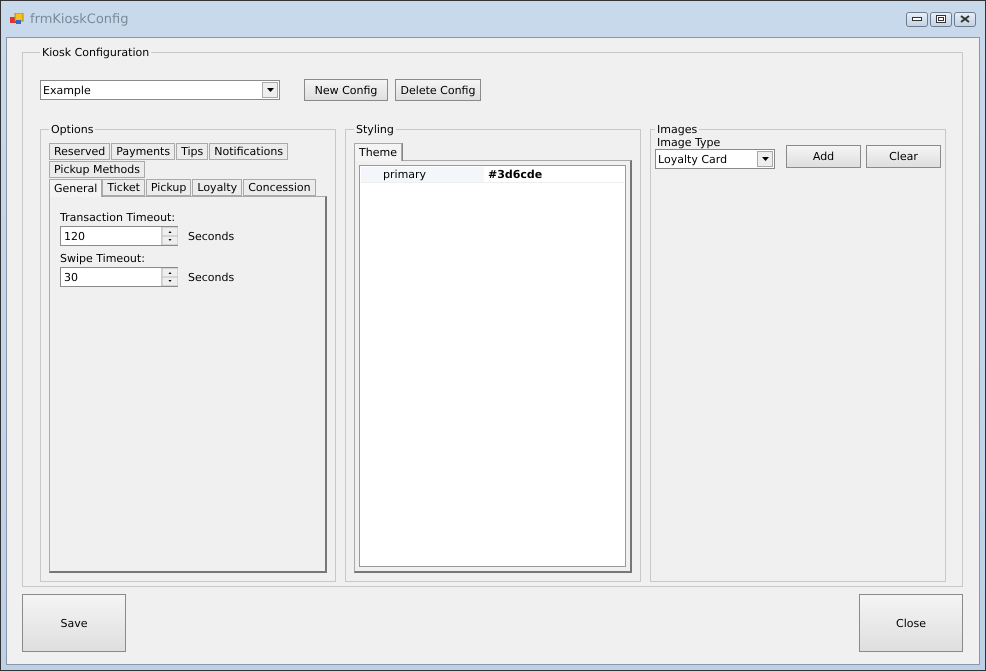 The width and height of the screenshot is (986, 671). Describe the element at coordinates (17, 19) in the screenshot. I see `app-icon` at that location.